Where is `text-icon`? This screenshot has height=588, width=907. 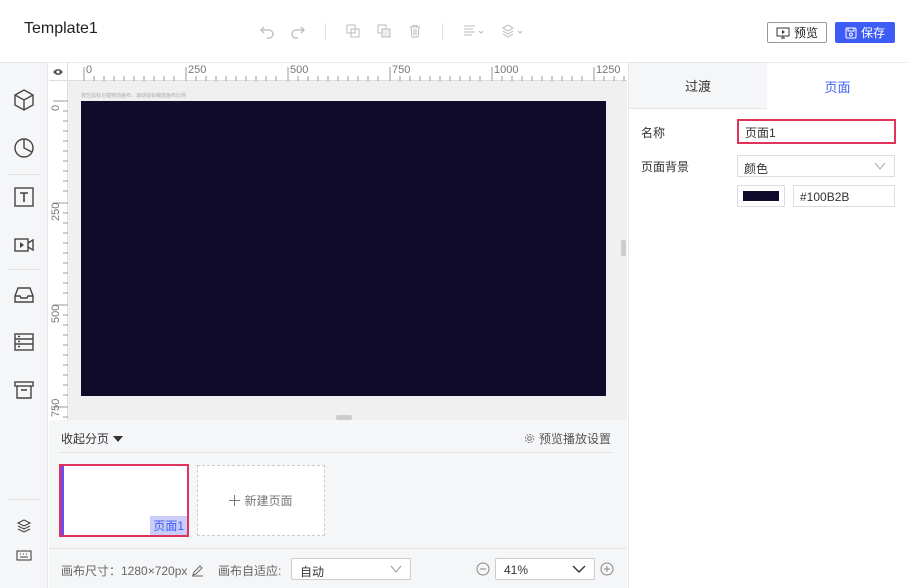 text-icon is located at coordinates (24, 197).